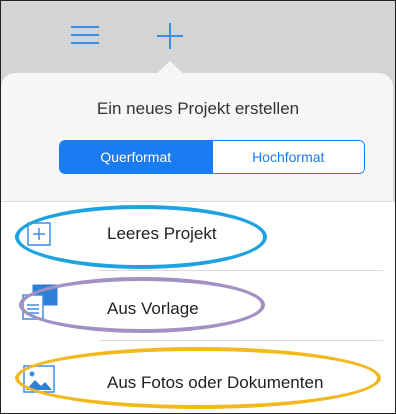  What do you see at coordinates (85, 35) in the screenshot?
I see `hamburger-menu-icon` at bounding box center [85, 35].